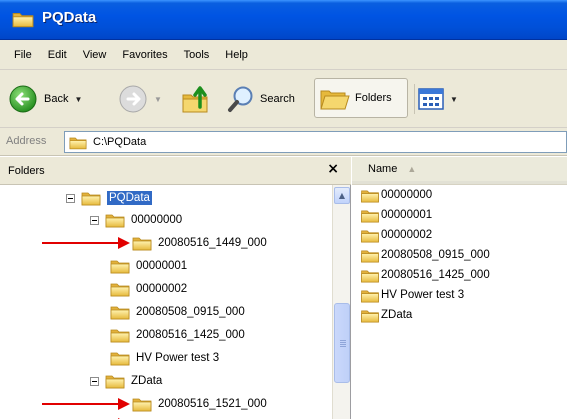  I want to click on back-arrow-icon, so click(23, 99).